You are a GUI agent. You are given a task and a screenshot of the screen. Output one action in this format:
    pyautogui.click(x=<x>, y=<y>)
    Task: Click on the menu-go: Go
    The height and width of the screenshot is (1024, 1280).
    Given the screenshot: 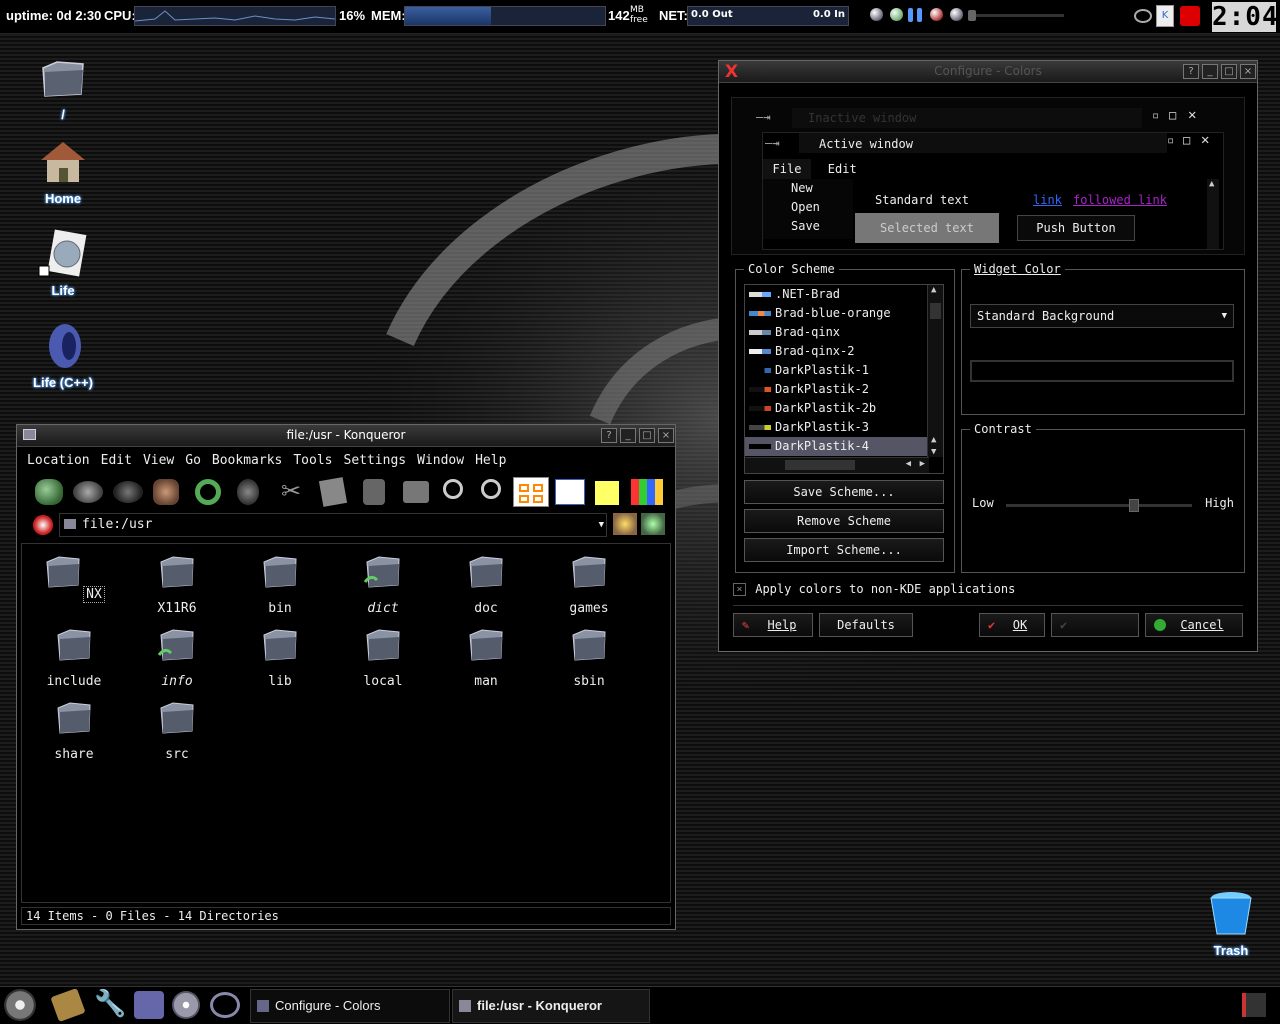 What is the action you would take?
    pyautogui.click(x=193, y=460)
    